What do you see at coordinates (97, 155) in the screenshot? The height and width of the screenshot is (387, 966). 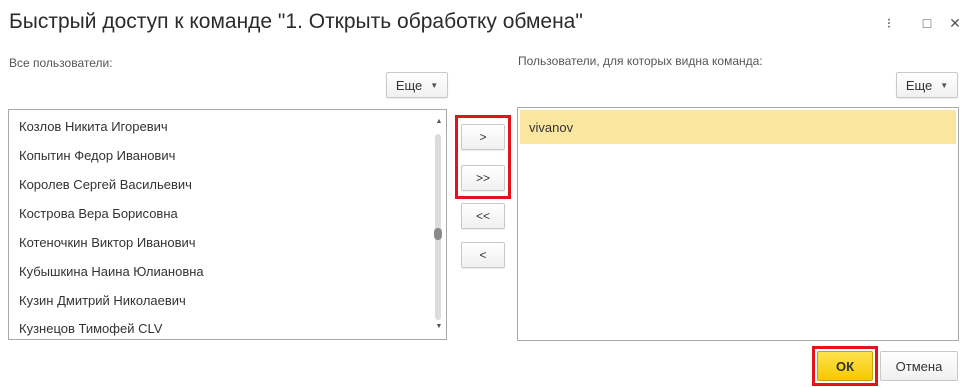 I see `list-item: Копытин Федор Иванович` at bounding box center [97, 155].